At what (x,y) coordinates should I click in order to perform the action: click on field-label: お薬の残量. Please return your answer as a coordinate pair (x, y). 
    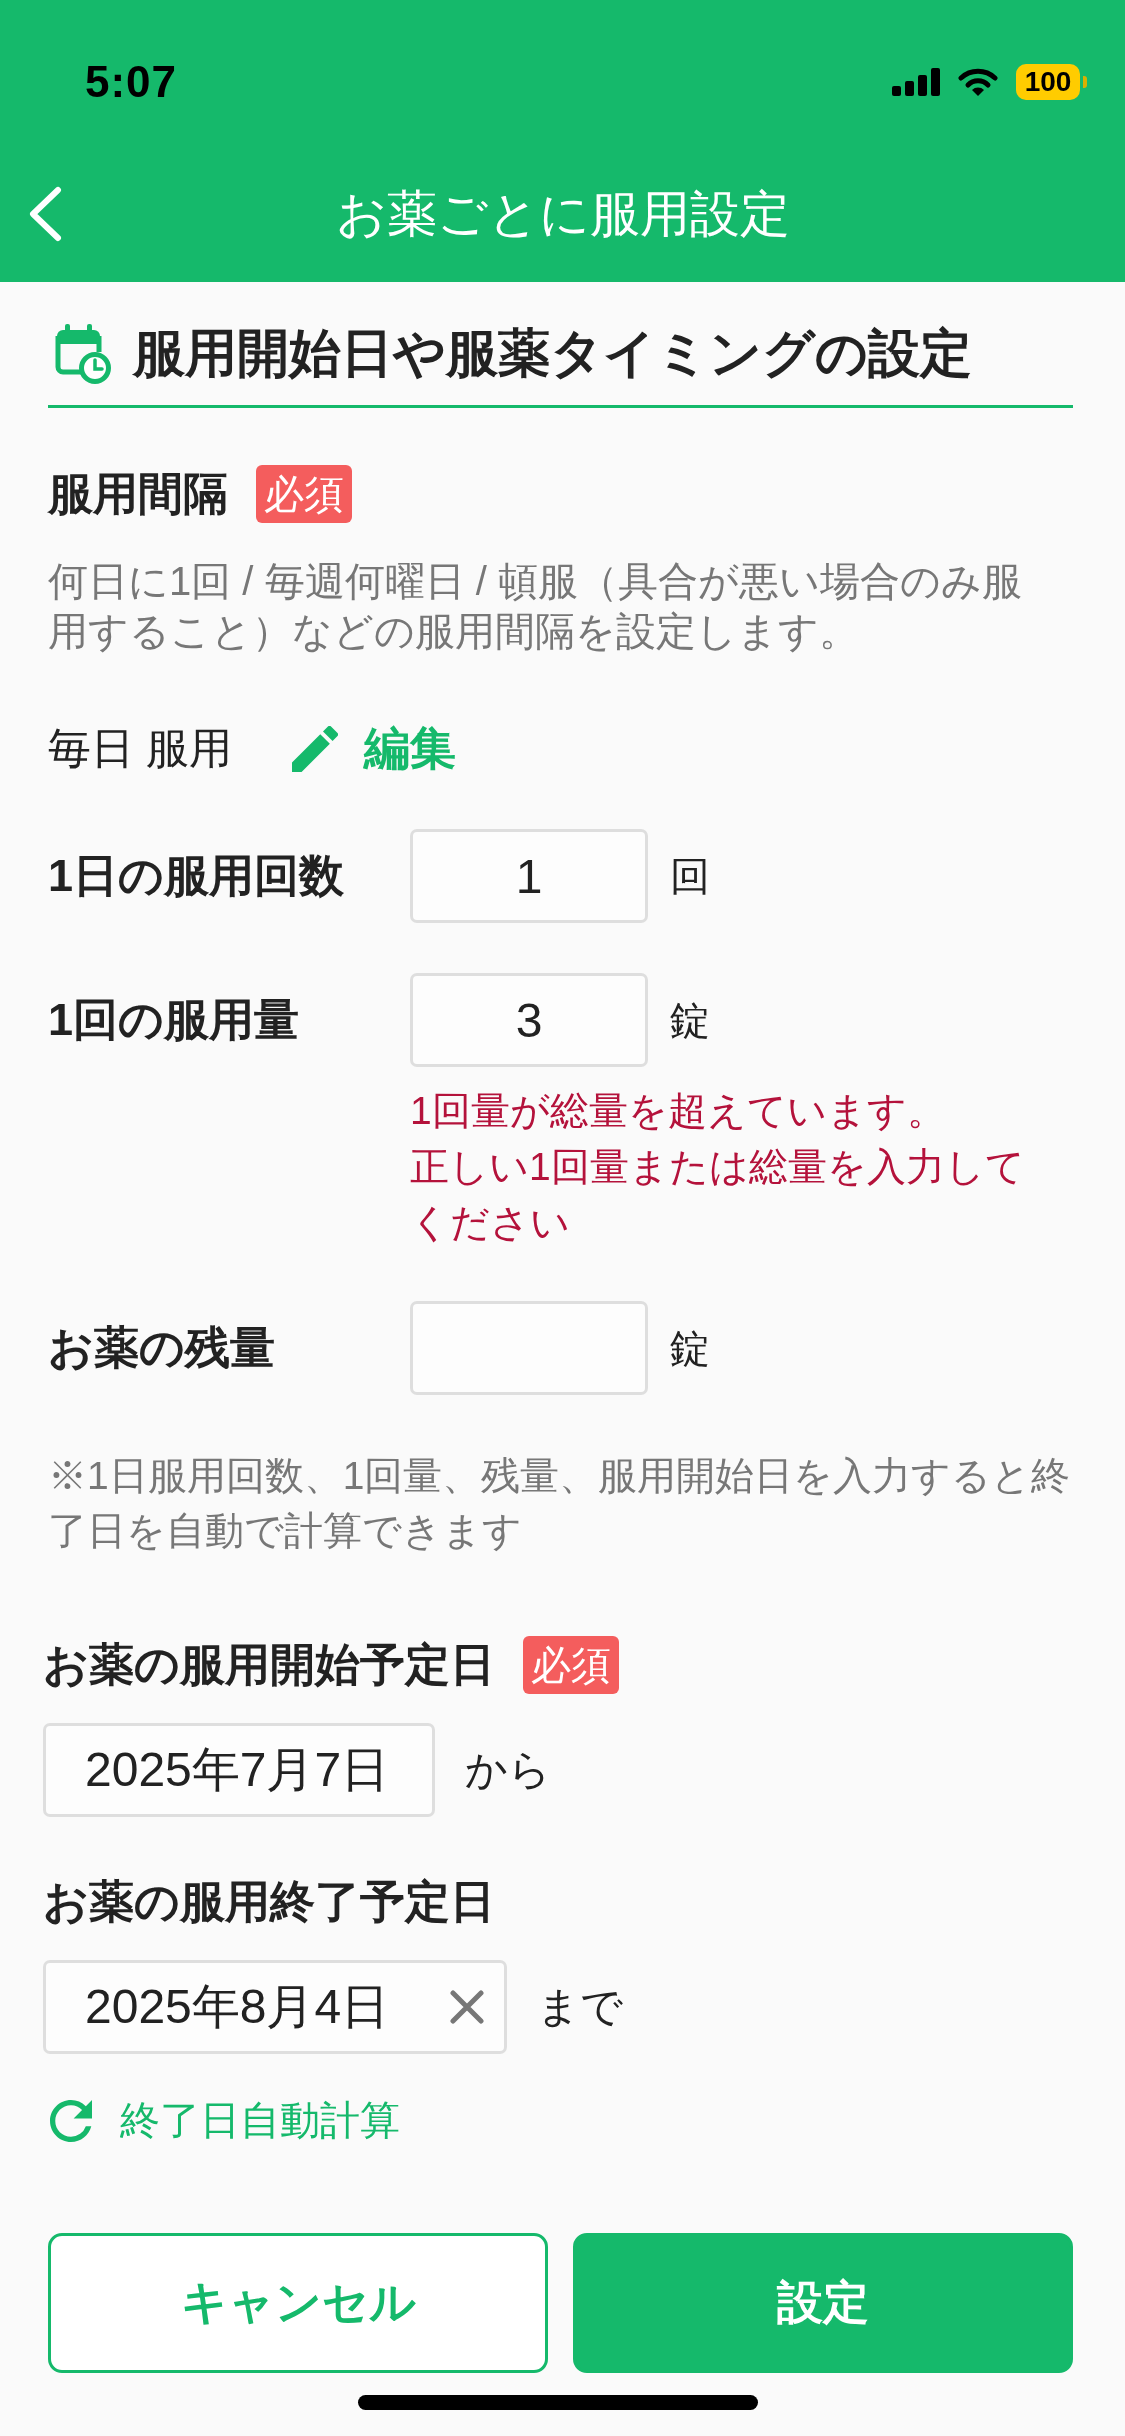
    Looking at the image, I should click on (161, 1348).